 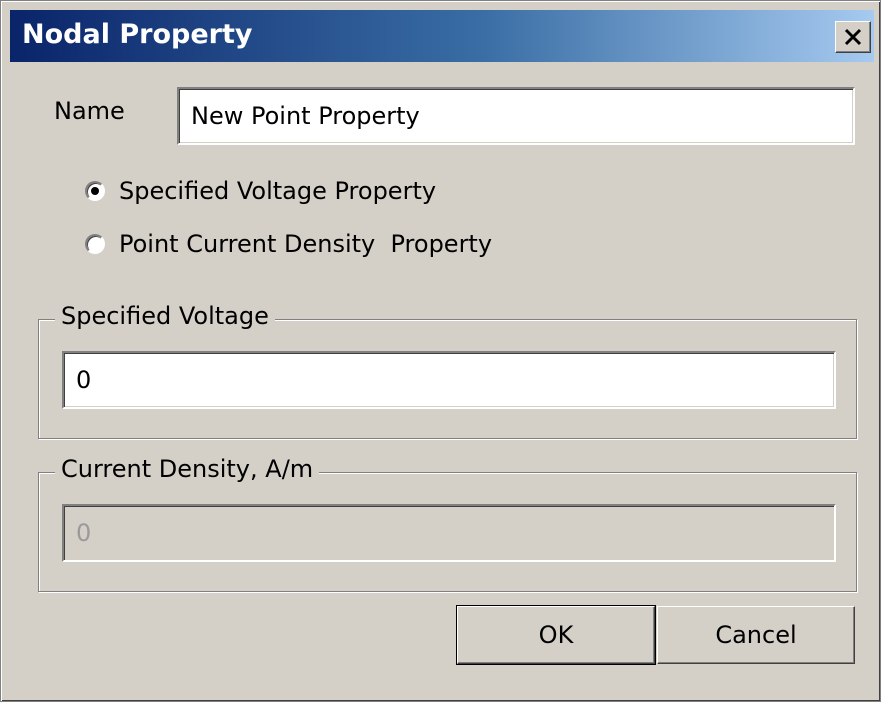 I want to click on cancel-button: Cancel, so click(x=756, y=635).